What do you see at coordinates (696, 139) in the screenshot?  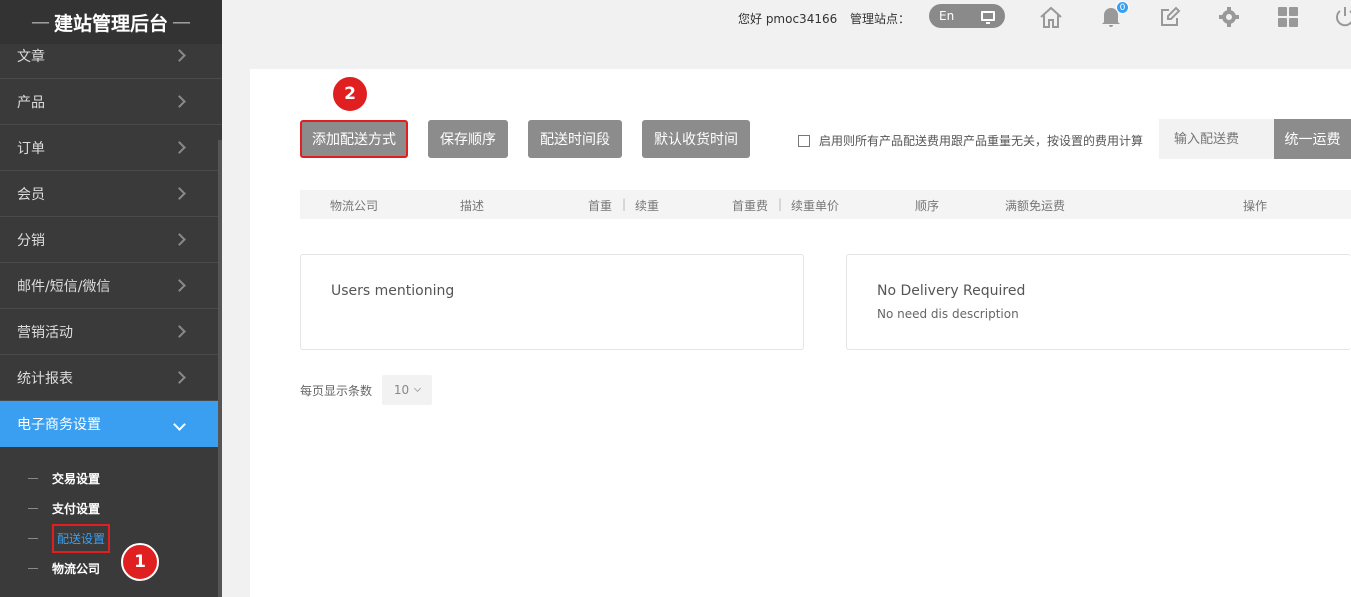 I see `default-receive-time-button: 默认收货时间` at bounding box center [696, 139].